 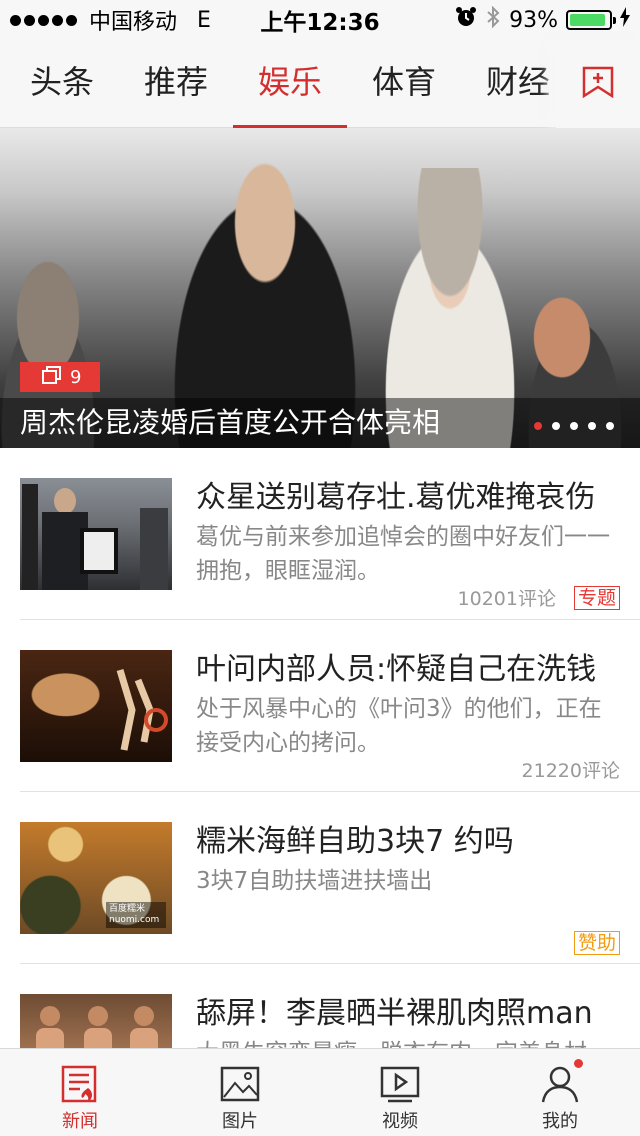 What do you see at coordinates (76, 377) in the screenshot?
I see `photo-count: 9` at bounding box center [76, 377].